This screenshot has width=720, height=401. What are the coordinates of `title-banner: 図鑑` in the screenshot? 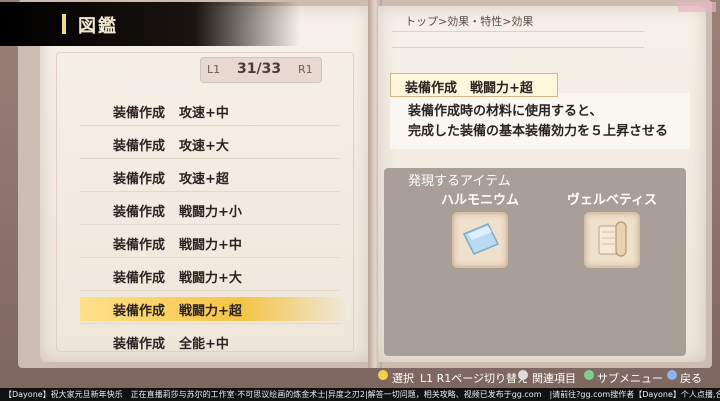 It's located at (150, 24).